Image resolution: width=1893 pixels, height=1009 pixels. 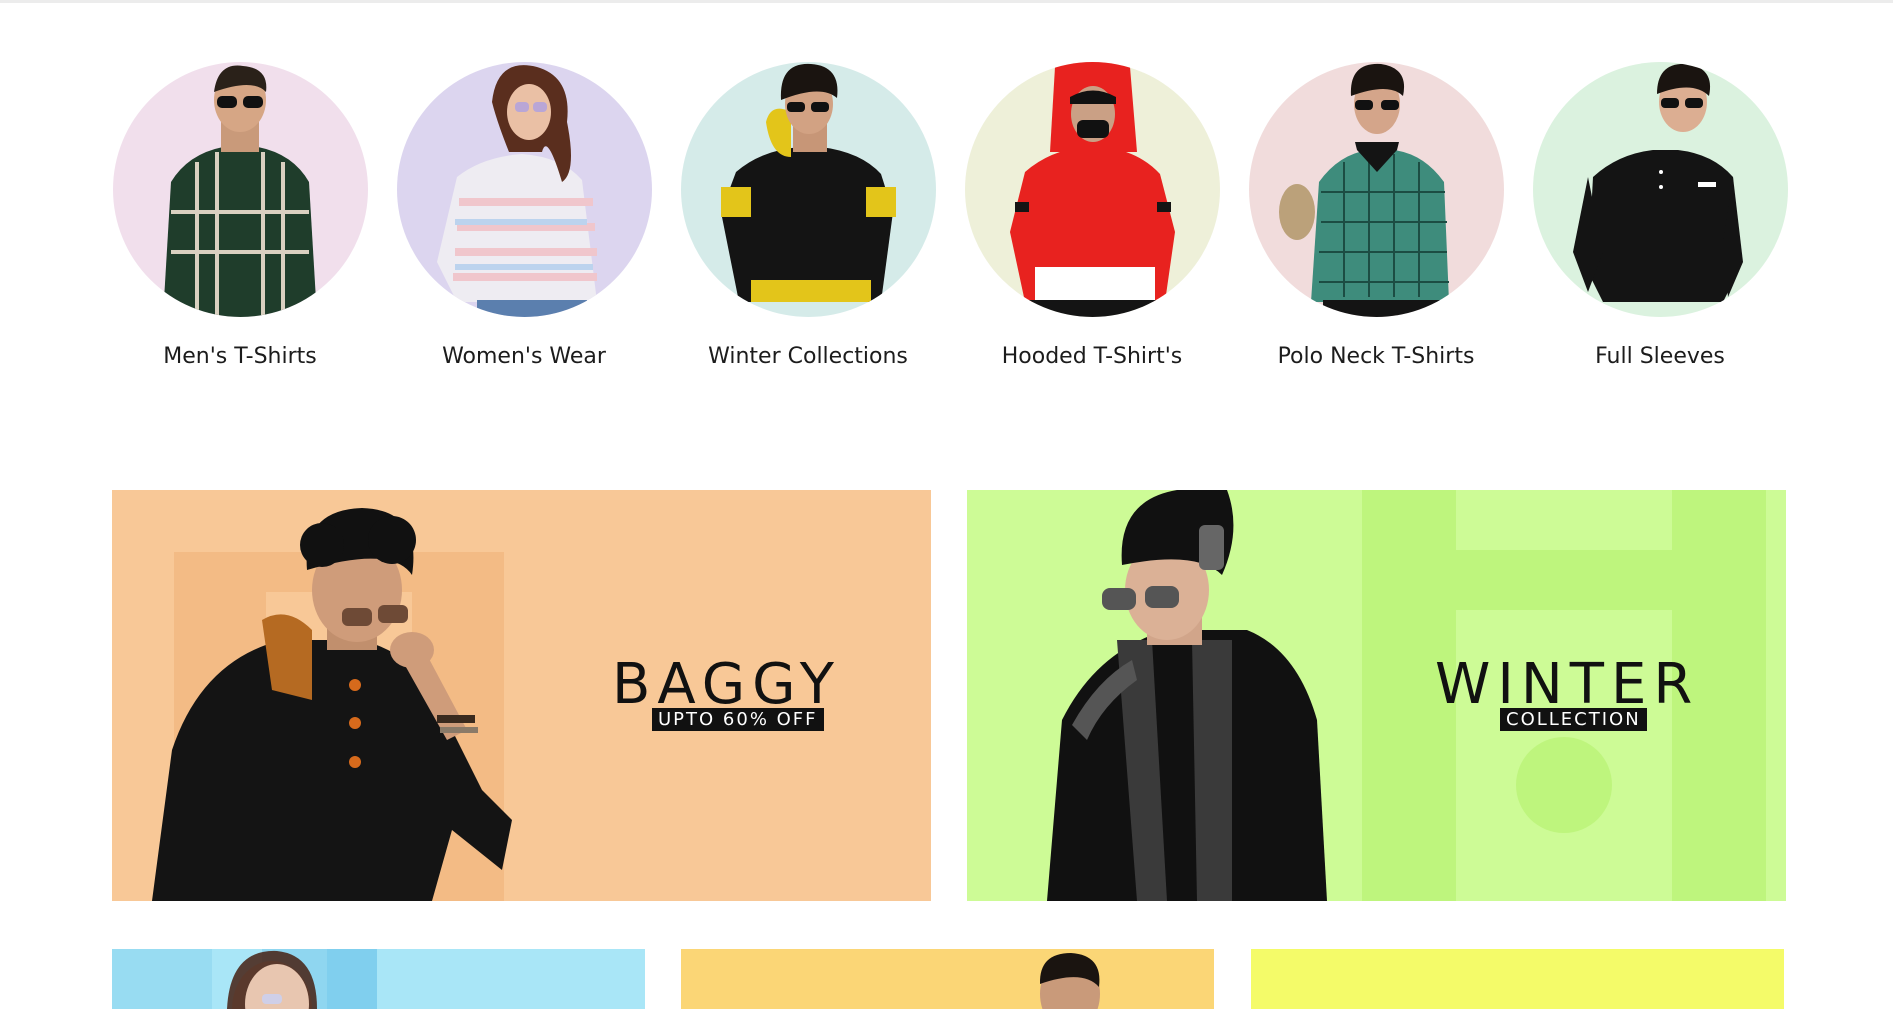 I want to click on bottom-banner-1-image, so click(x=244, y=979).